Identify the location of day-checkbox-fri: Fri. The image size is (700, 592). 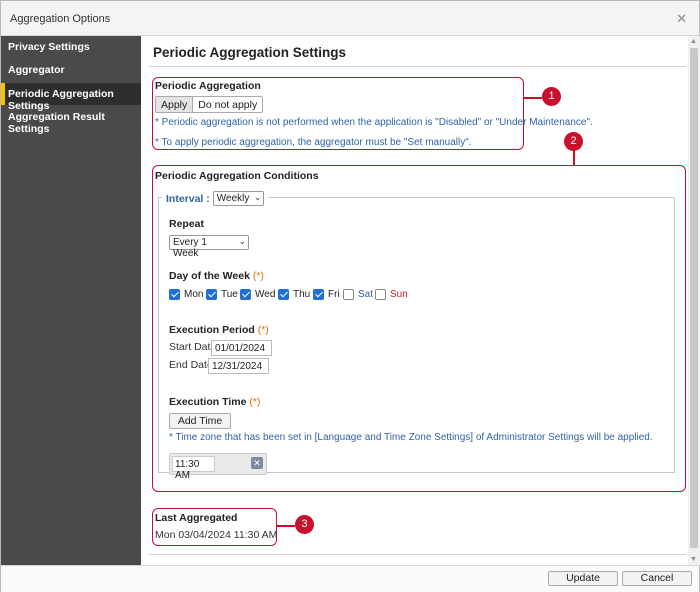
(326, 294).